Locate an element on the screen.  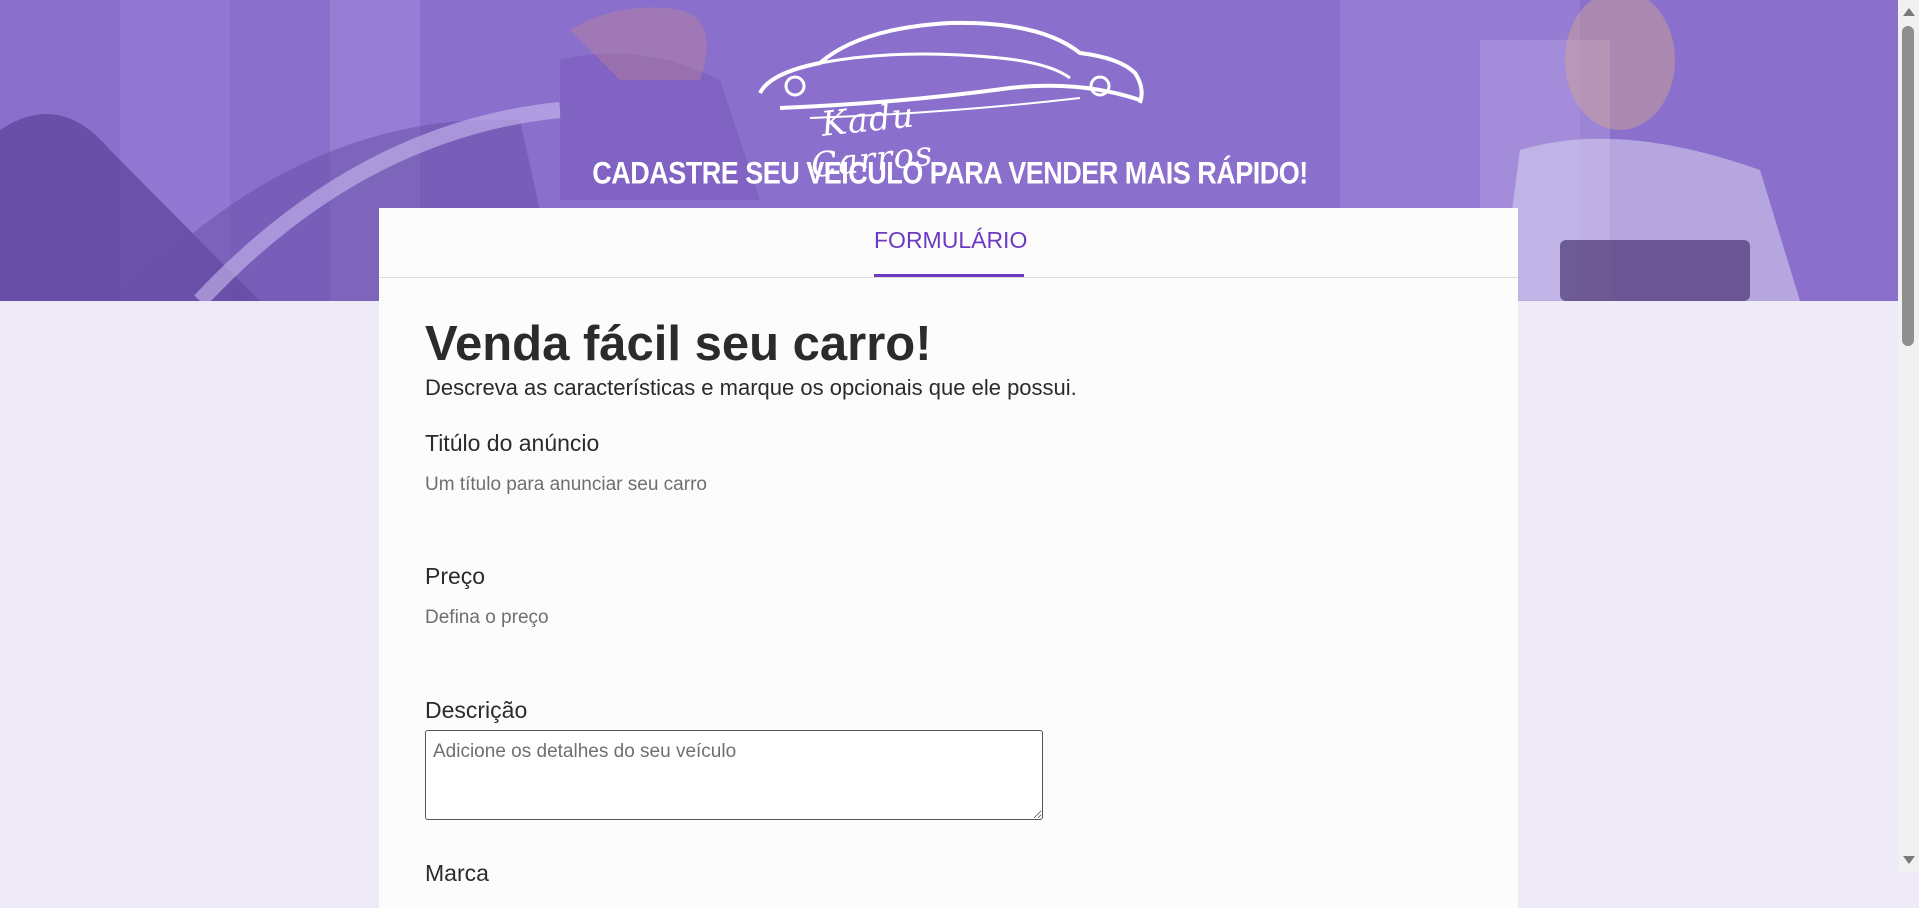
titulo-label: Titúlo do anúncio is located at coordinates (512, 443).